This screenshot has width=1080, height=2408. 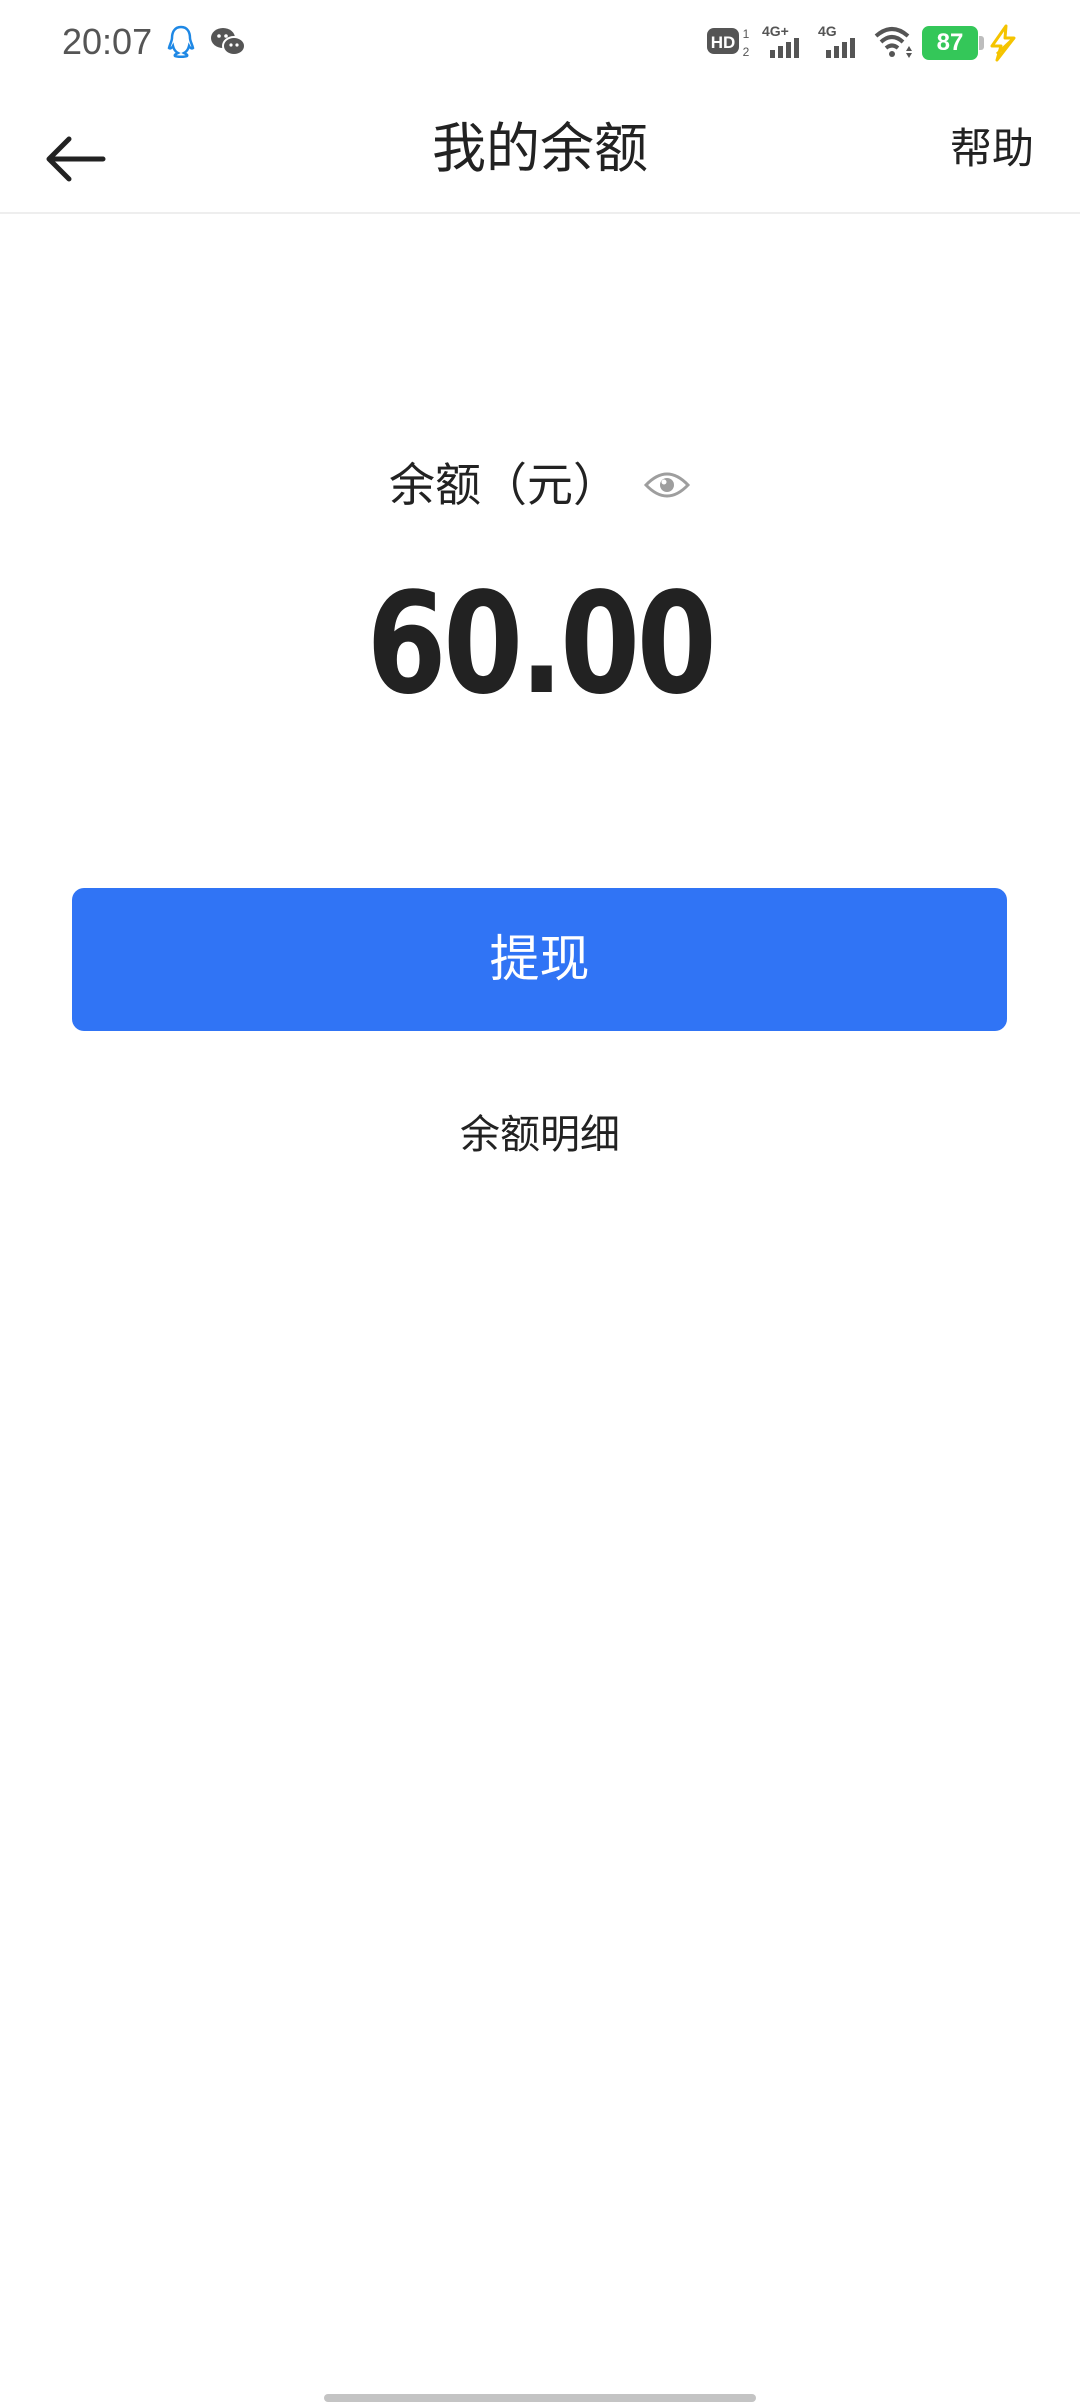 I want to click on svg-text: 4G, so click(x=827, y=31).